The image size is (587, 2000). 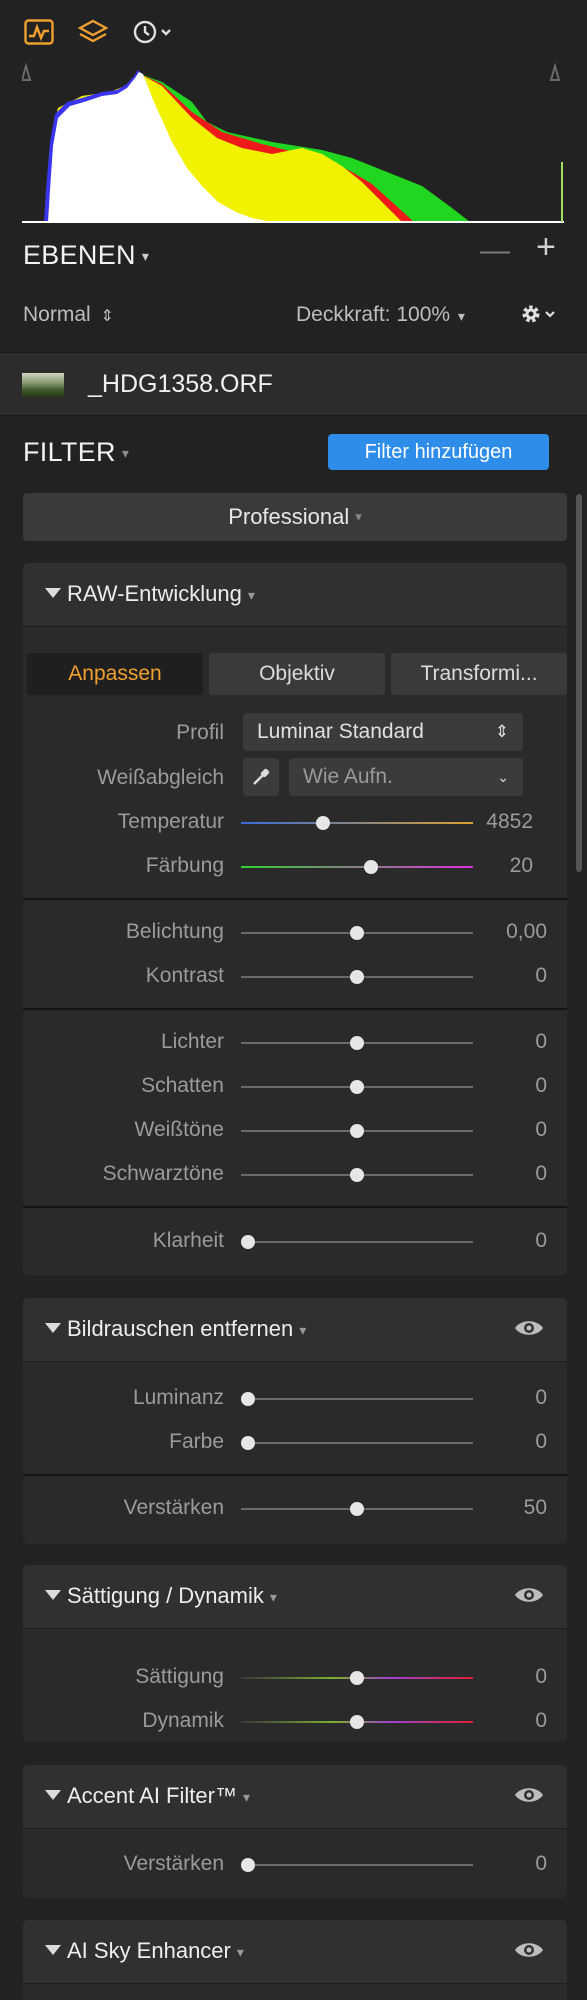 I want to click on vibrance-knob, so click(x=357, y=1722).